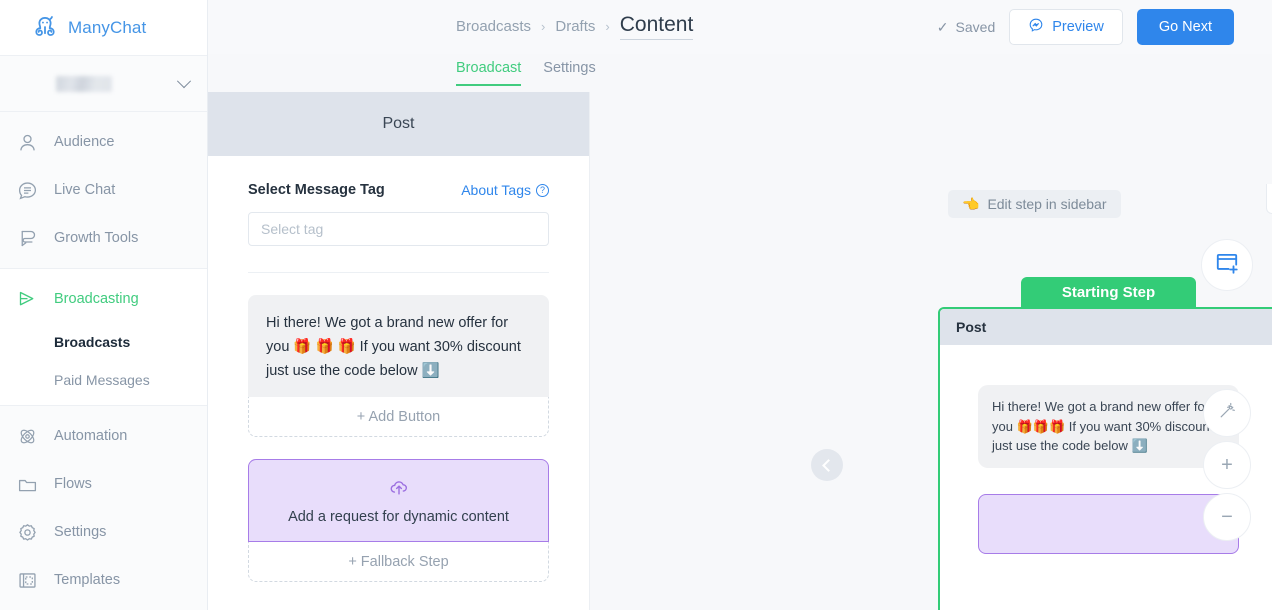  I want to click on sidebar-item-label: Settings, so click(80, 532).